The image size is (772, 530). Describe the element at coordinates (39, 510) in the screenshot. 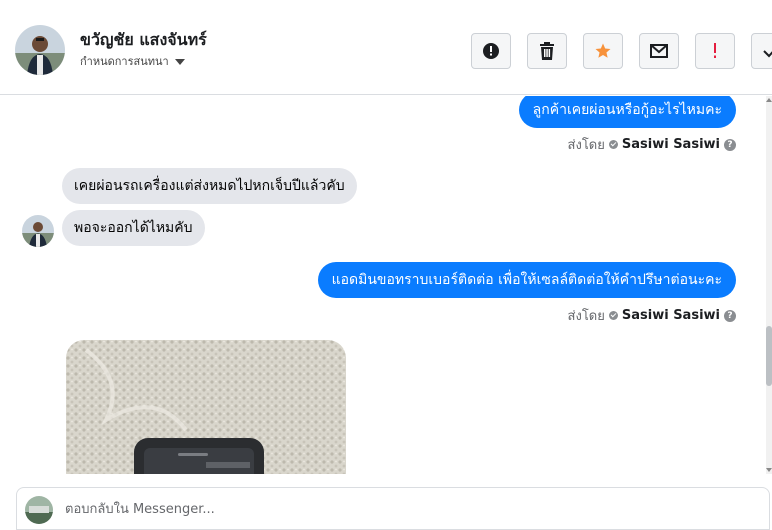

I see `page-avatar` at that location.